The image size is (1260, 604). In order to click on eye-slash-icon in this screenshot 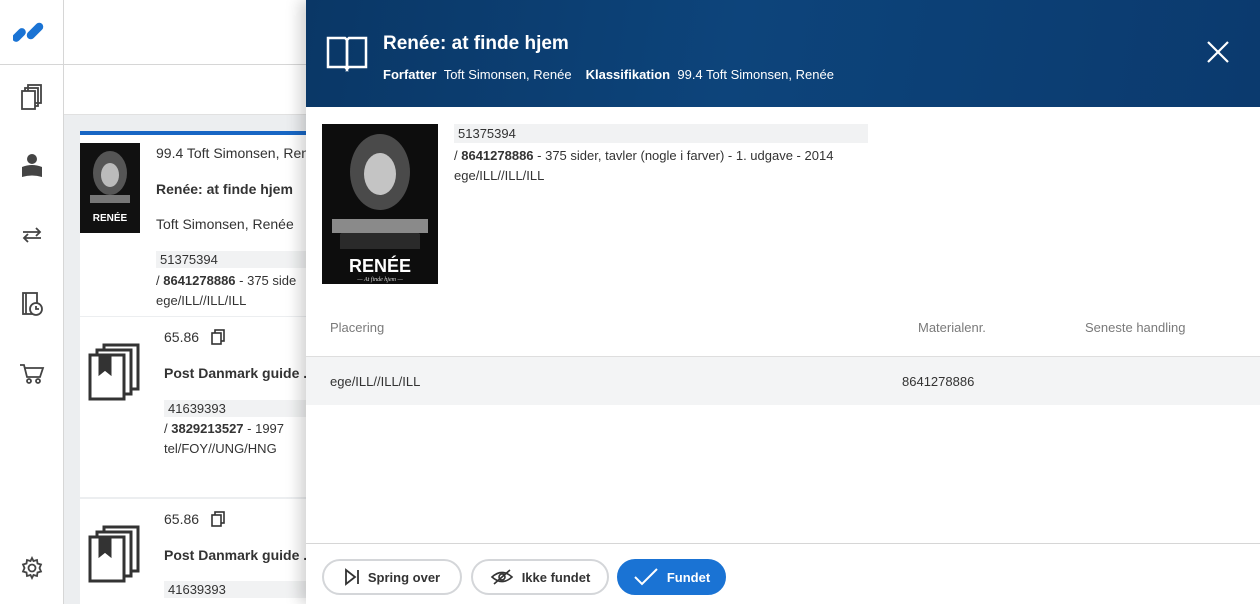, I will do `click(501, 577)`.